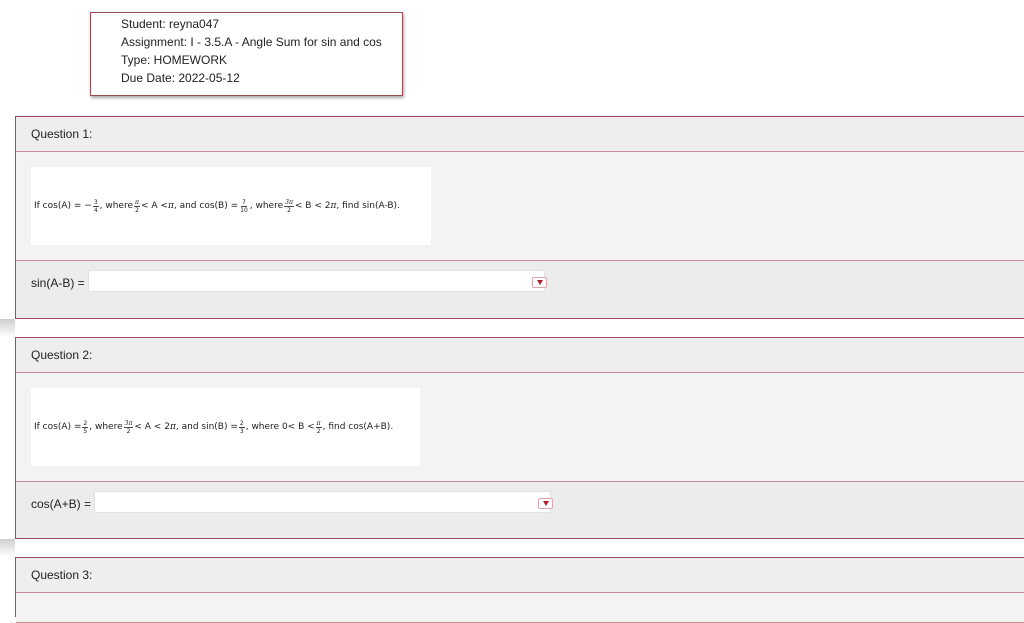 The height and width of the screenshot is (623, 1024). I want to click on prompt-text: , and sin(B) =, so click(206, 427).